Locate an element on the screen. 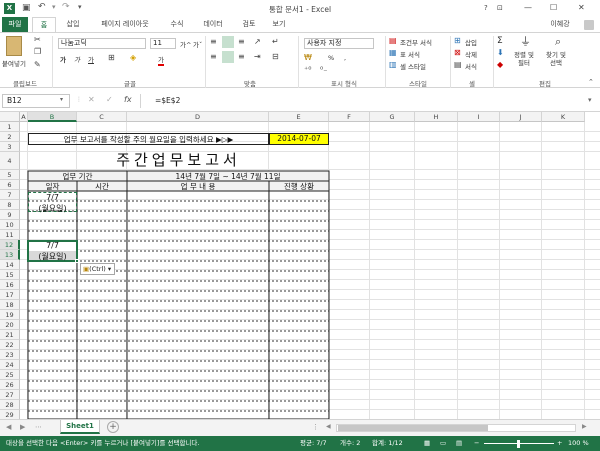 The height and width of the screenshot is (451, 600). cell-styles-button: 셀 스타일 is located at coordinates (413, 66).